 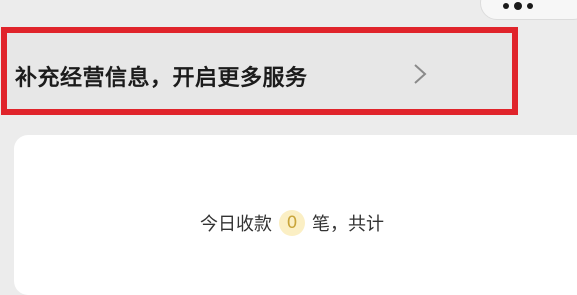 What do you see at coordinates (518, 6) in the screenshot?
I see `three-dots-icon` at bounding box center [518, 6].